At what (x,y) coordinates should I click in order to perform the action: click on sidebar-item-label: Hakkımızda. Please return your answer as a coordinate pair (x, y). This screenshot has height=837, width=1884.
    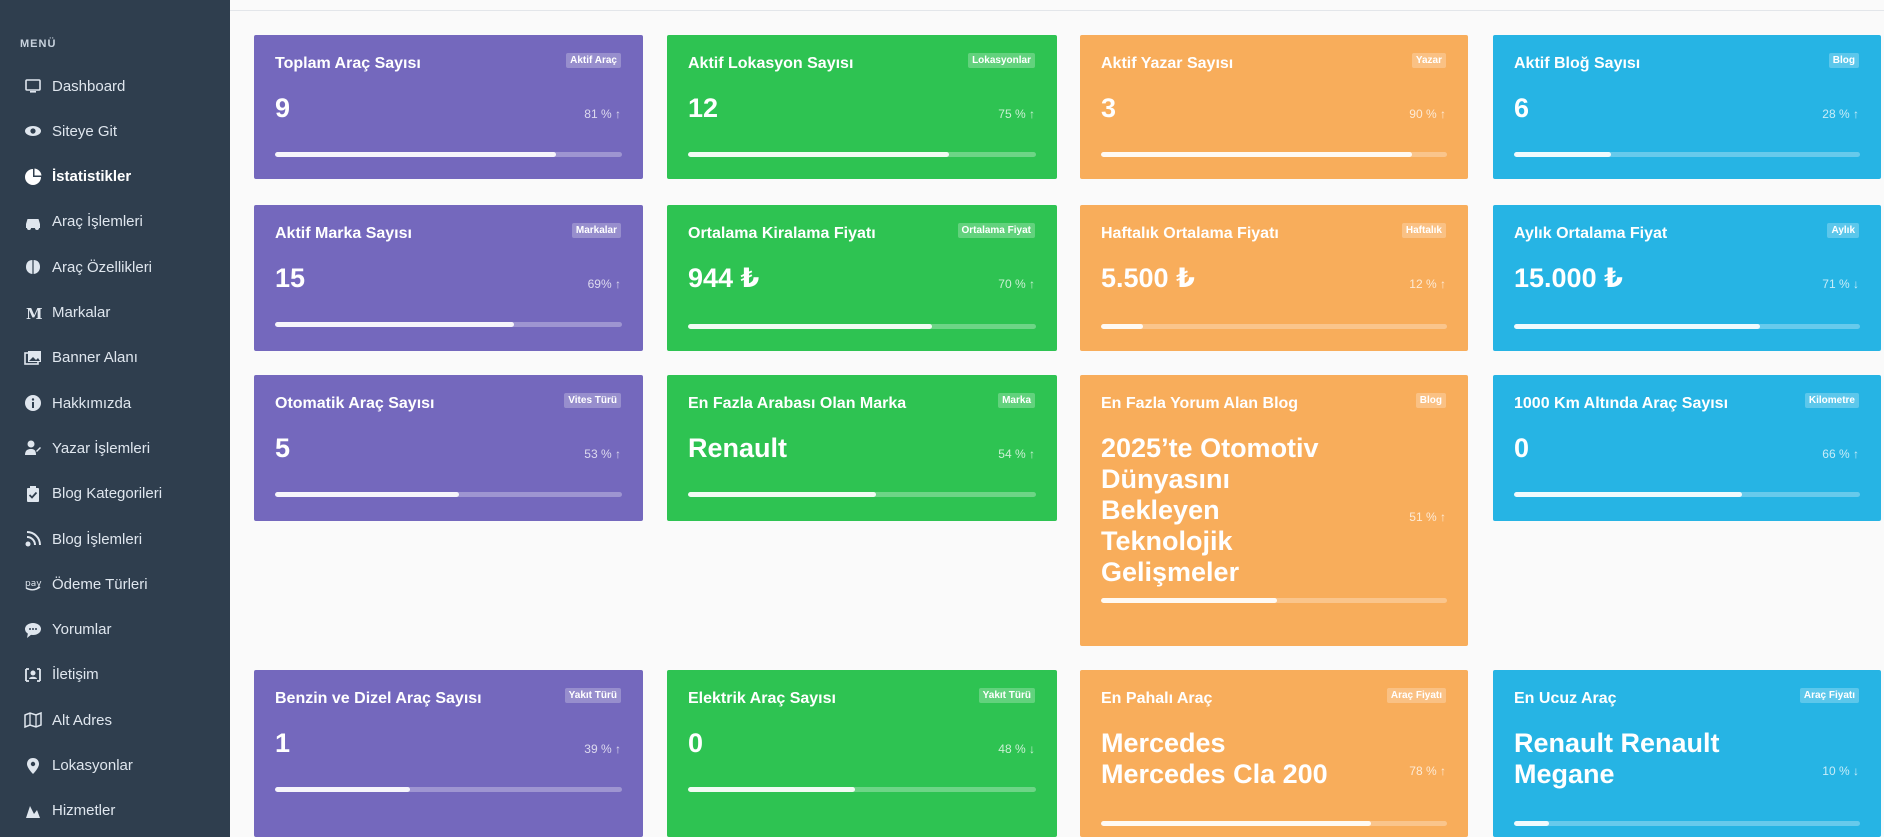
    Looking at the image, I should click on (92, 403).